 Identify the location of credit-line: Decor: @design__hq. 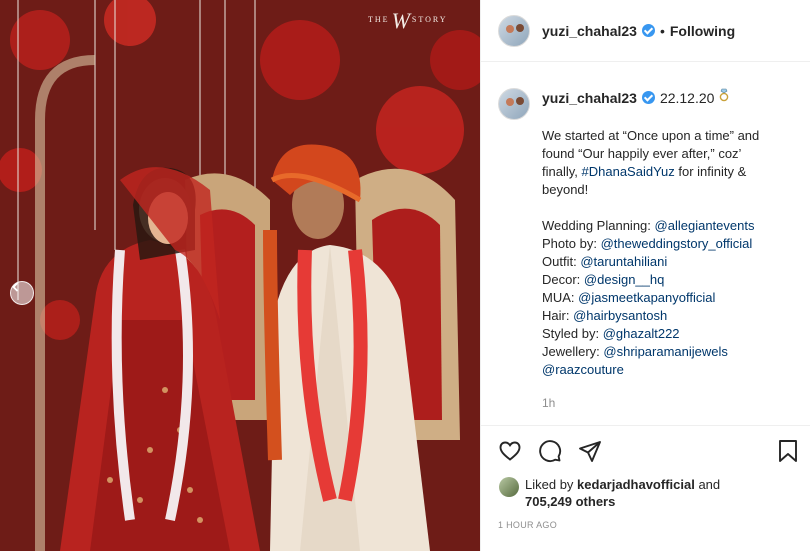
(603, 279).